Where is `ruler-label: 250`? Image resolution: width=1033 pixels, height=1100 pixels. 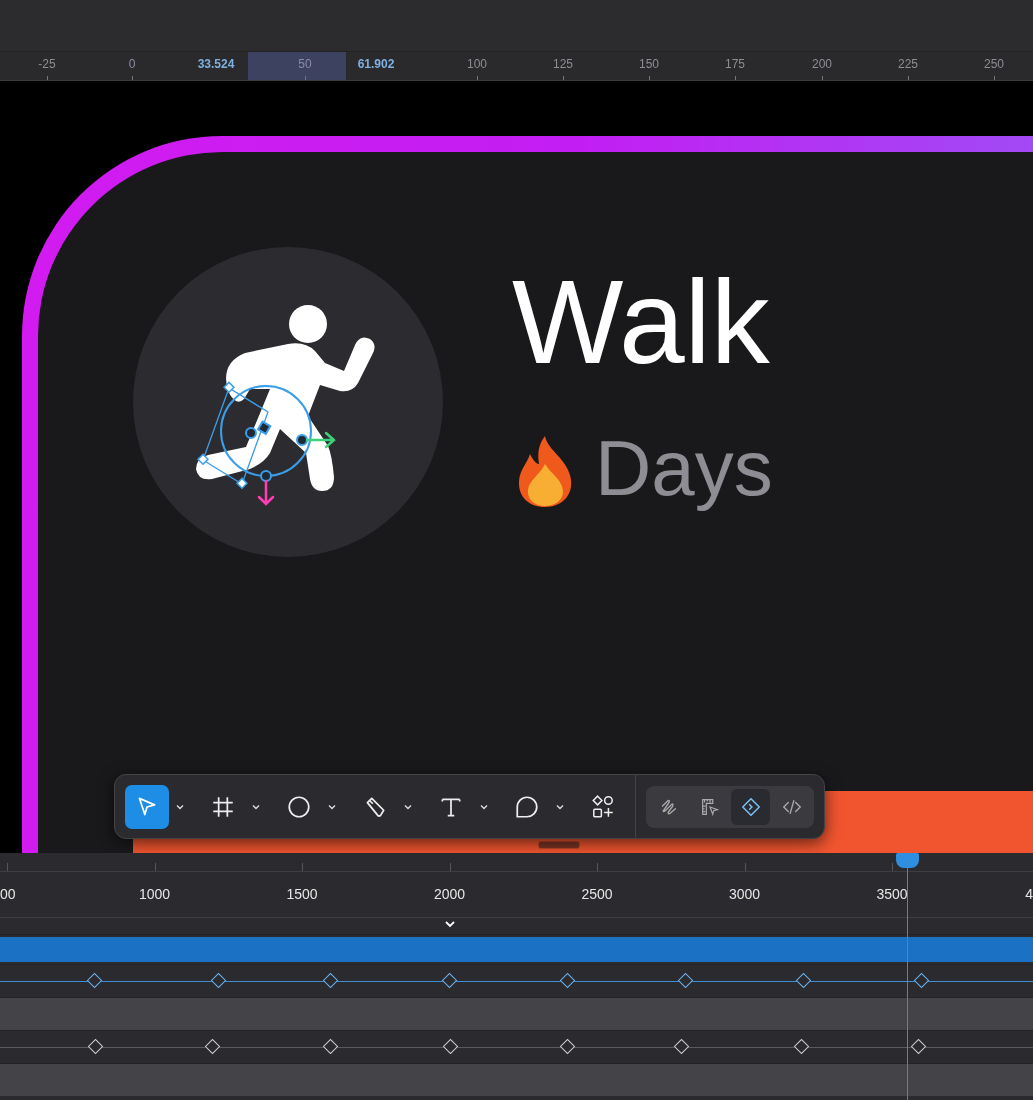 ruler-label: 250 is located at coordinates (994, 64).